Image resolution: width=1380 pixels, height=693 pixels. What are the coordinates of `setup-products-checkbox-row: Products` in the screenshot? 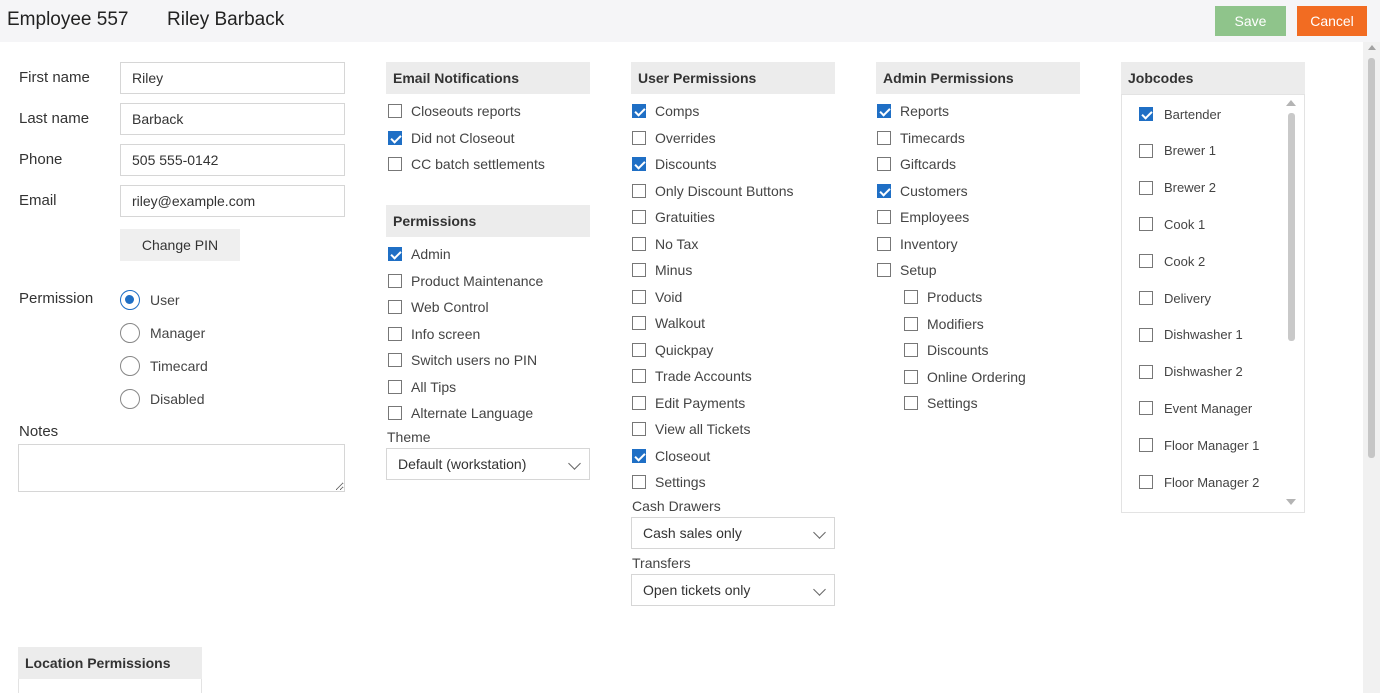 It's located at (943, 297).